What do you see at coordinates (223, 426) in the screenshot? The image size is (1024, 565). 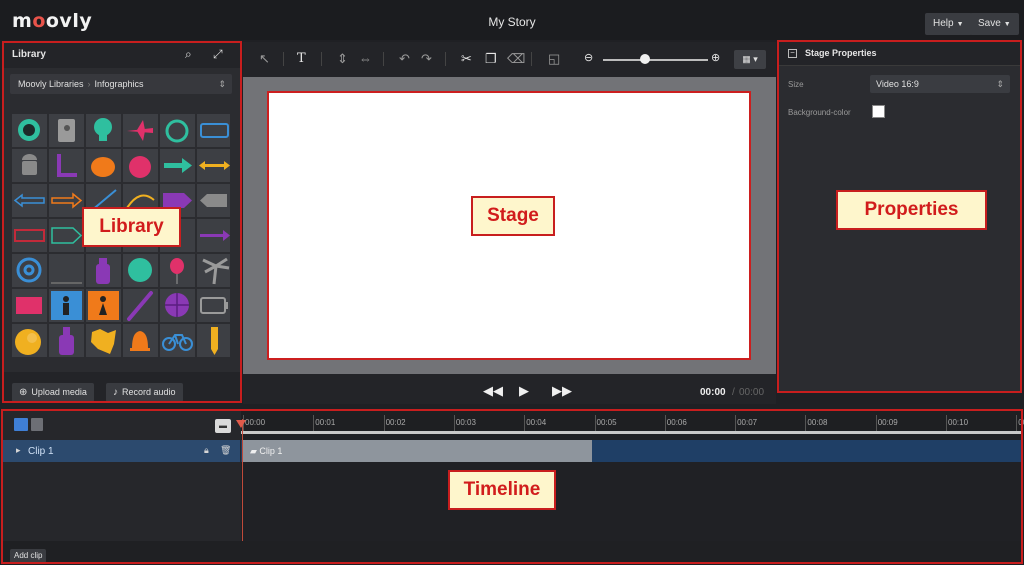 I see `timeline-toggle-button: ▬` at bounding box center [223, 426].